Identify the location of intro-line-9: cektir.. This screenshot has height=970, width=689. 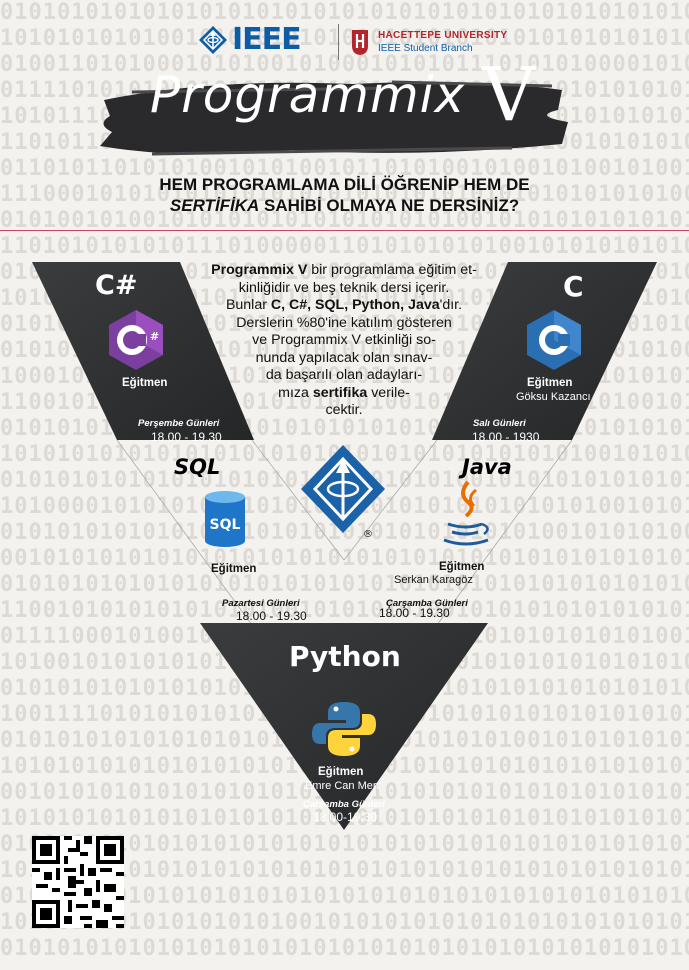
(344, 410).